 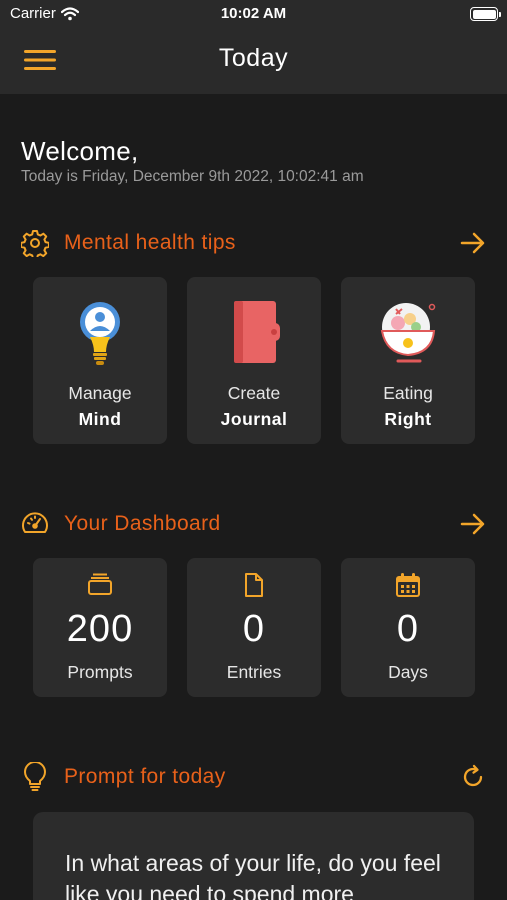 I want to click on page-title: Today, so click(x=253, y=58).